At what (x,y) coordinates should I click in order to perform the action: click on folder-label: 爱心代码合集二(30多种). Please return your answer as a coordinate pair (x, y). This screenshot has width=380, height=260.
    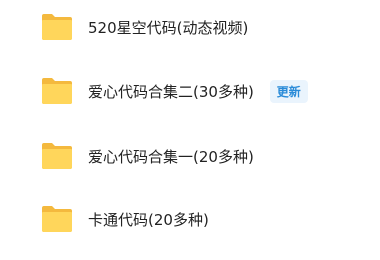
    Looking at the image, I should click on (171, 91).